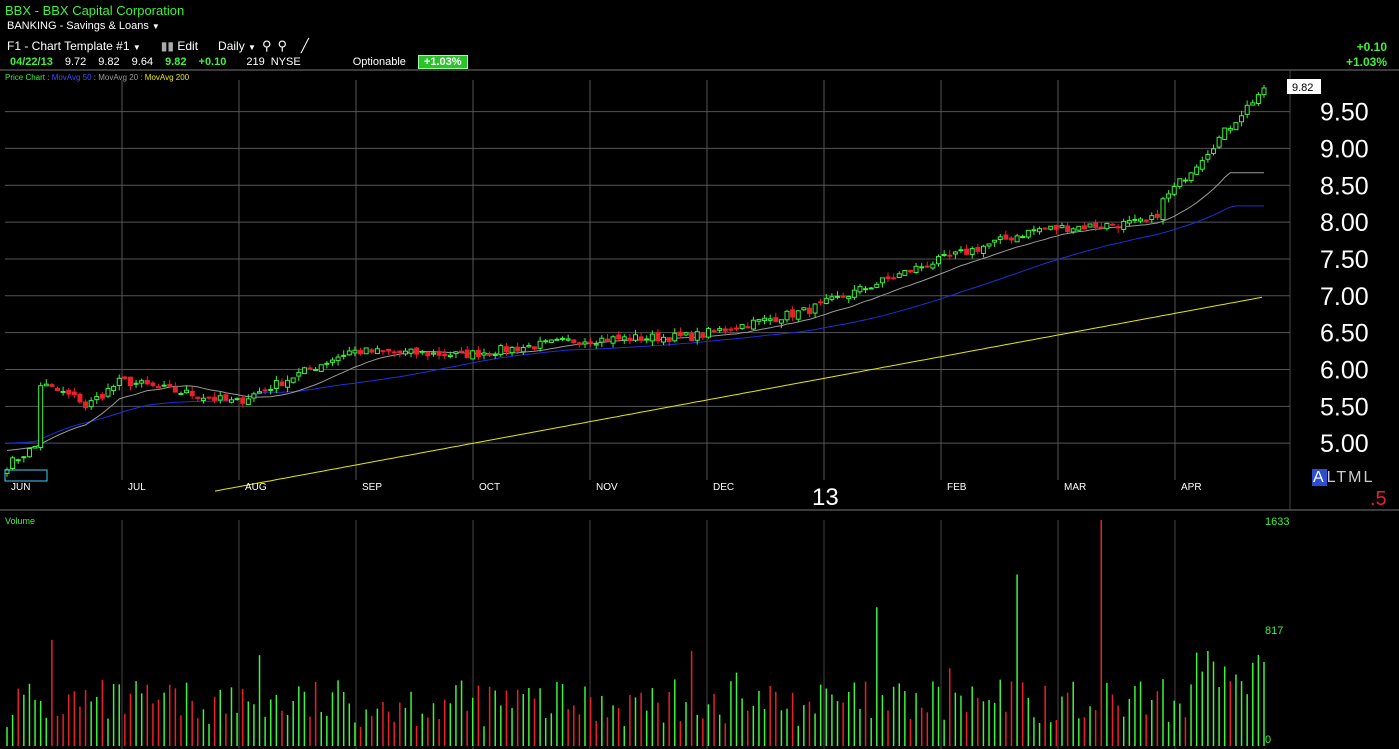 The width and height of the screenshot is (1399, 749). What do you see at coordinates (1319, 477) in the screenshot?
I see `timeframe-item: A` at bounding box center [1319, 477].